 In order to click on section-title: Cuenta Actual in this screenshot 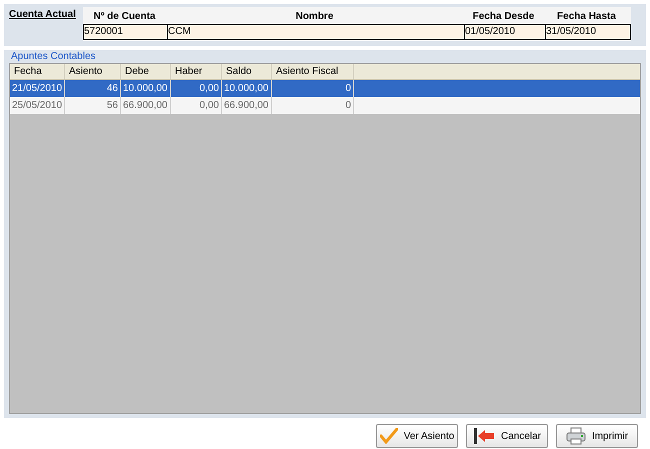, I will do `click(43, 15)`.